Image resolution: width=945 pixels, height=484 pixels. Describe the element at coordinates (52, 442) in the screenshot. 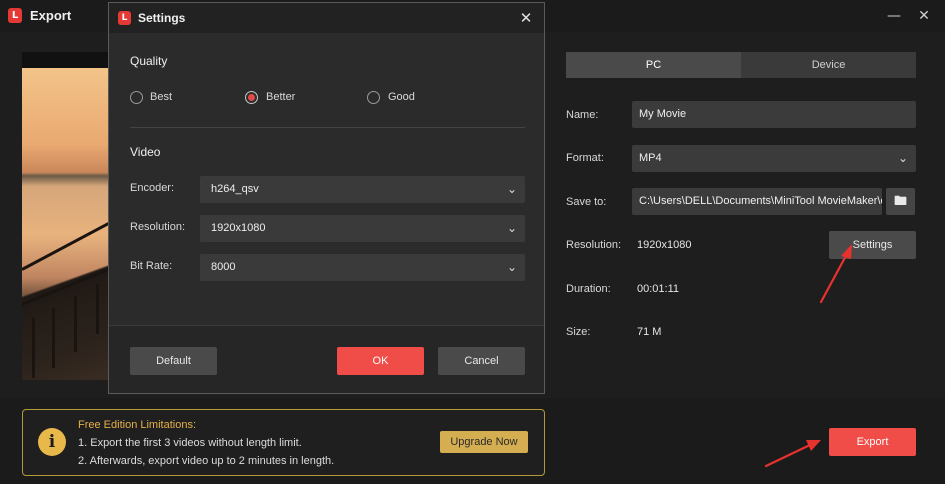

I see `info-icon: i` at that location.